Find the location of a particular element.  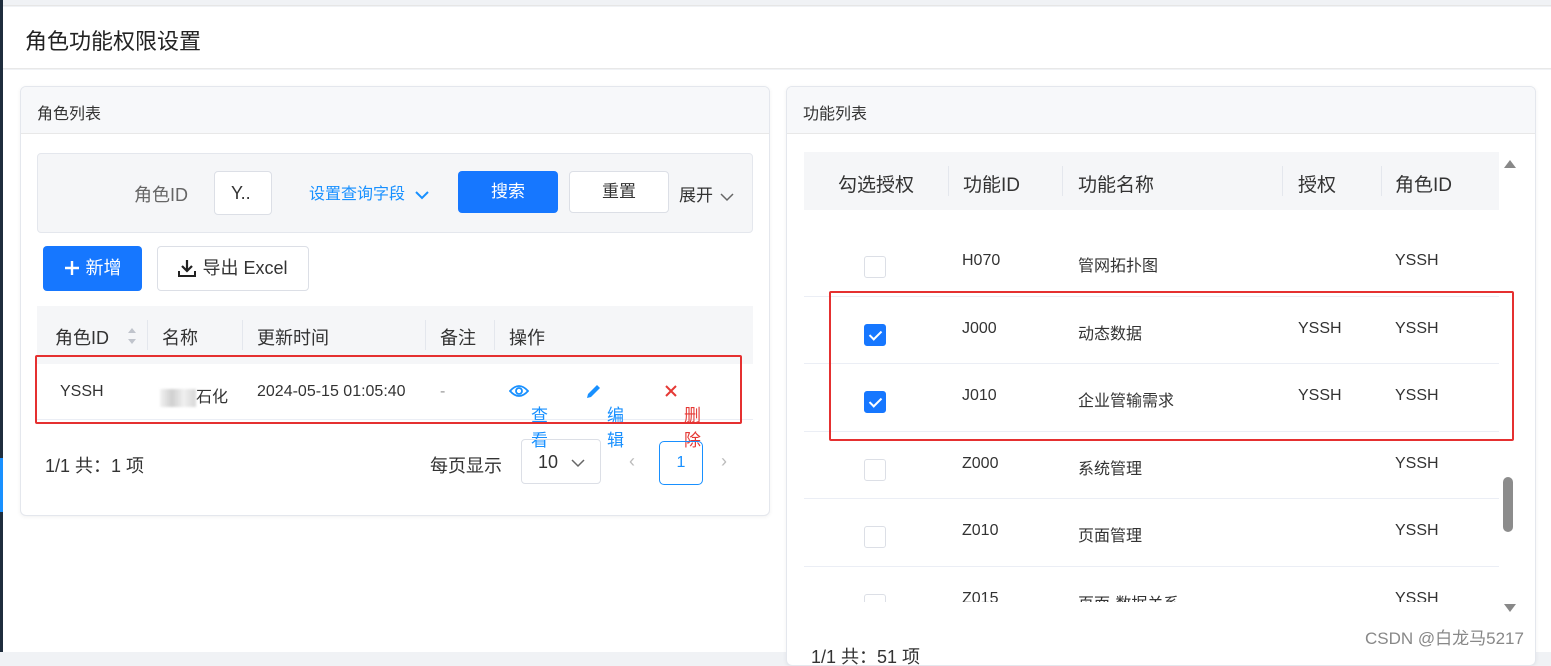

plus-icon is located at coordinates (71, 268).